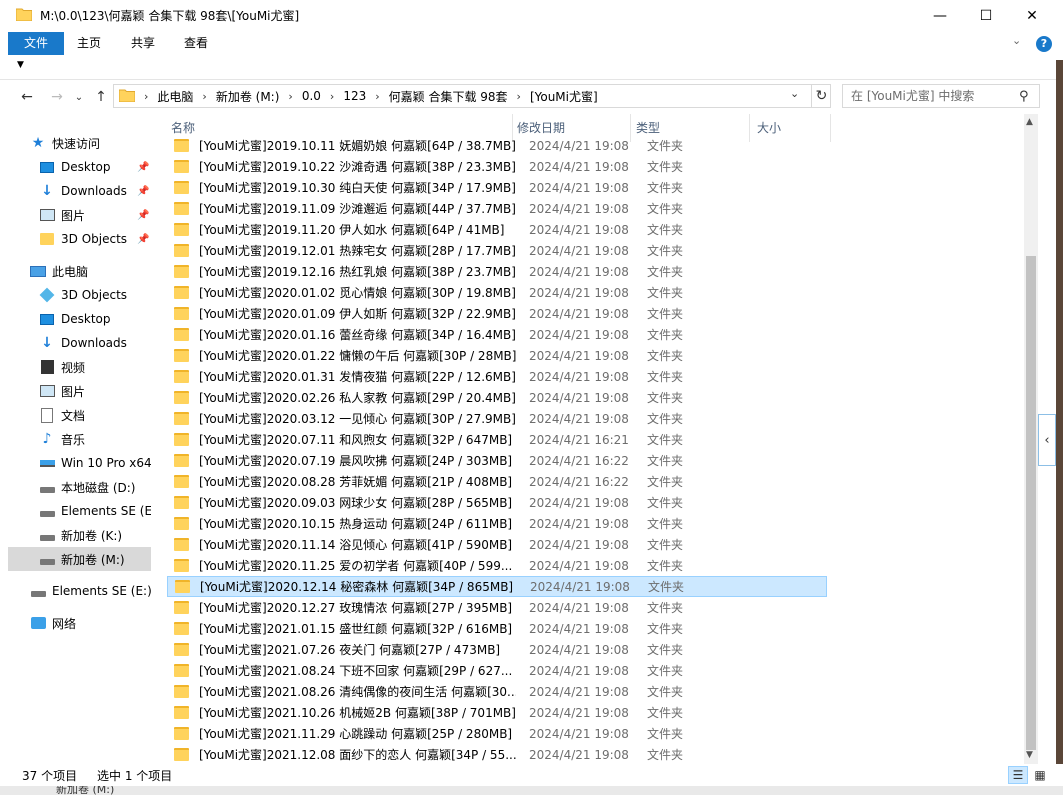 The height and width of the screenshot is (795, 1063). Describe the element at coordinates (47, 463) in the screenshot. I see `windows-drive-icon` at that location.